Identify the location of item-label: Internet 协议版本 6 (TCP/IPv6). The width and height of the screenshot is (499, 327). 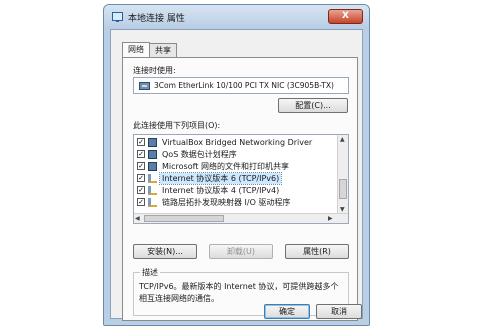
(220, 178).